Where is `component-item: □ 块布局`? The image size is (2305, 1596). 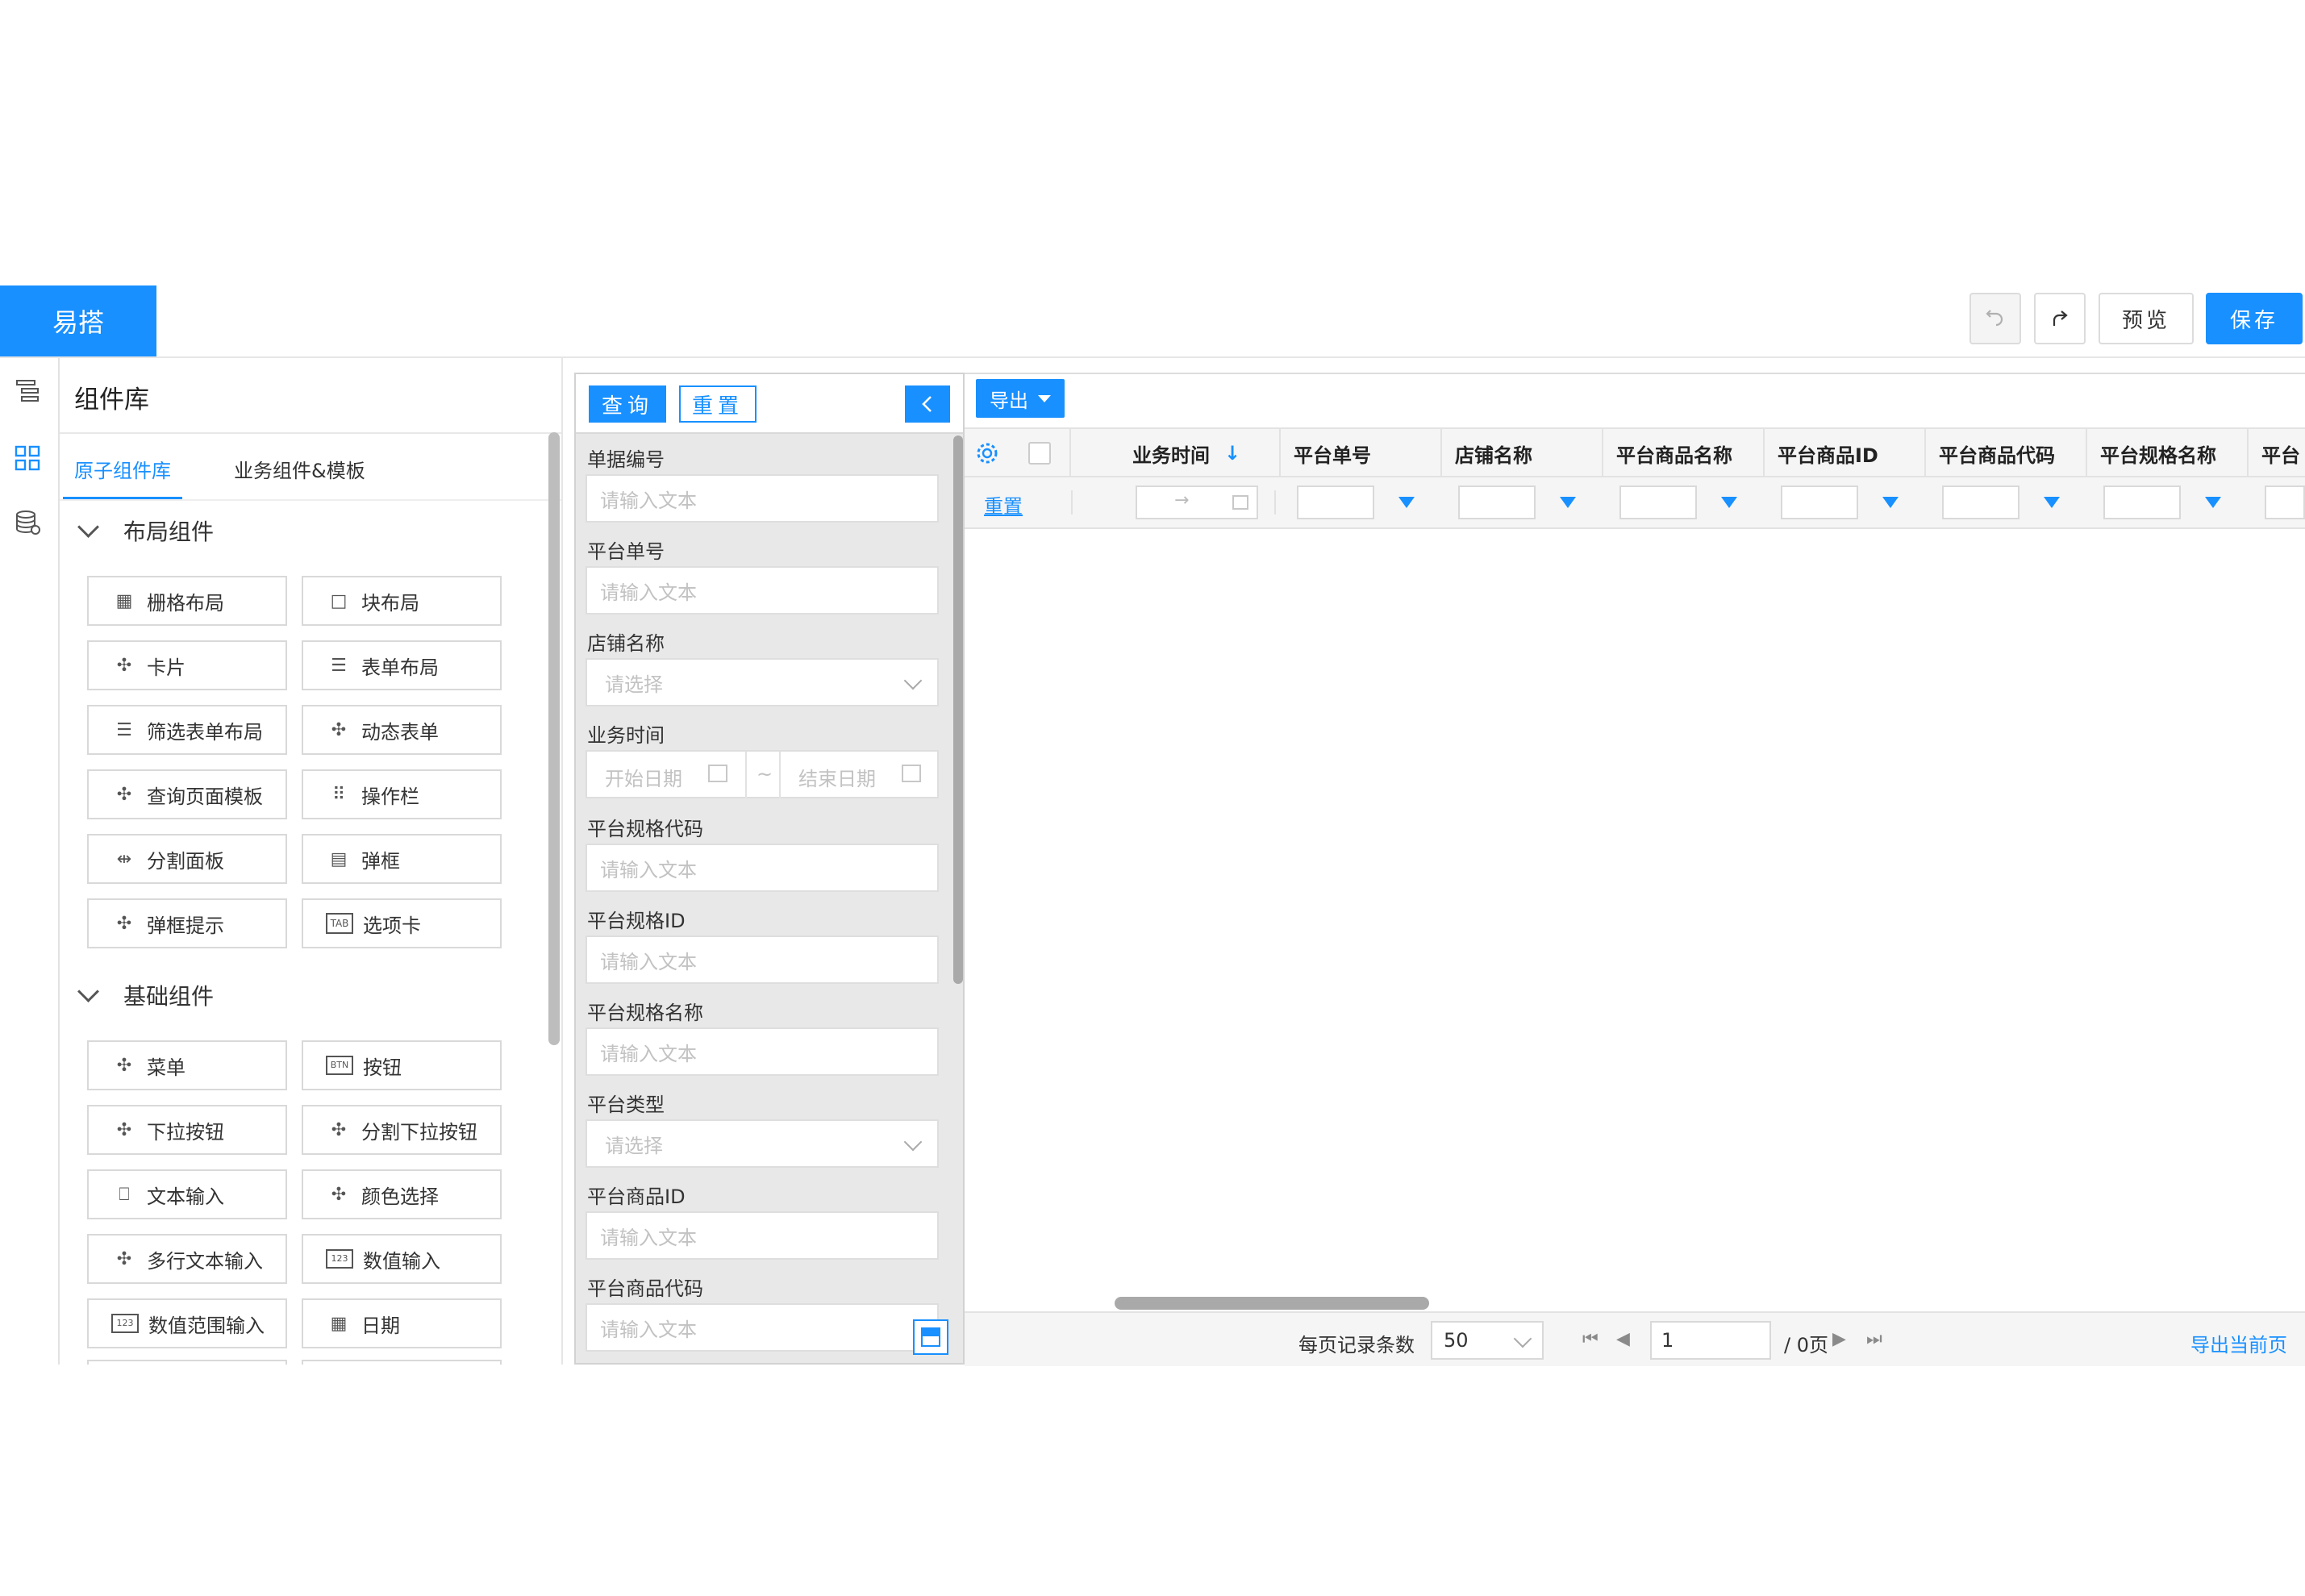
component-item: □ 块布局 is located at coordinates (402, 601).